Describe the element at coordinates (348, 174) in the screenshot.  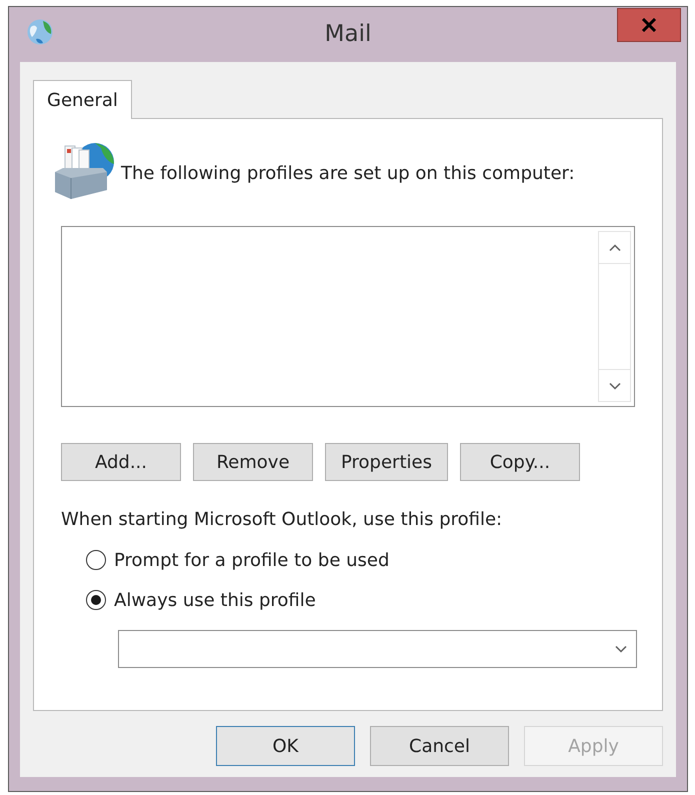
I see `profiles-heading: The following profiles are set up on this computer:` at that location.